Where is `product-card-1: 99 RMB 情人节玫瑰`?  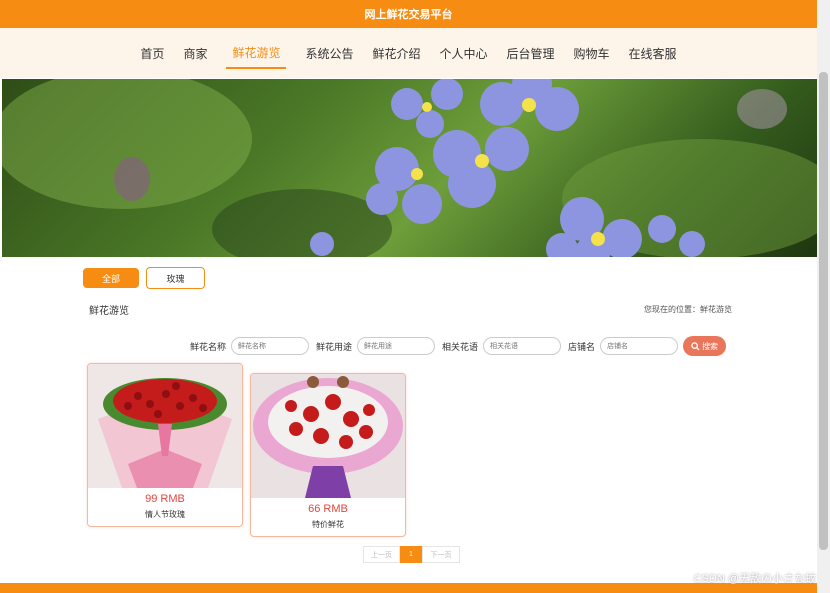 product-card-1: 99 RMB 情人节玫瑰 is located at coordinates (165, 445).